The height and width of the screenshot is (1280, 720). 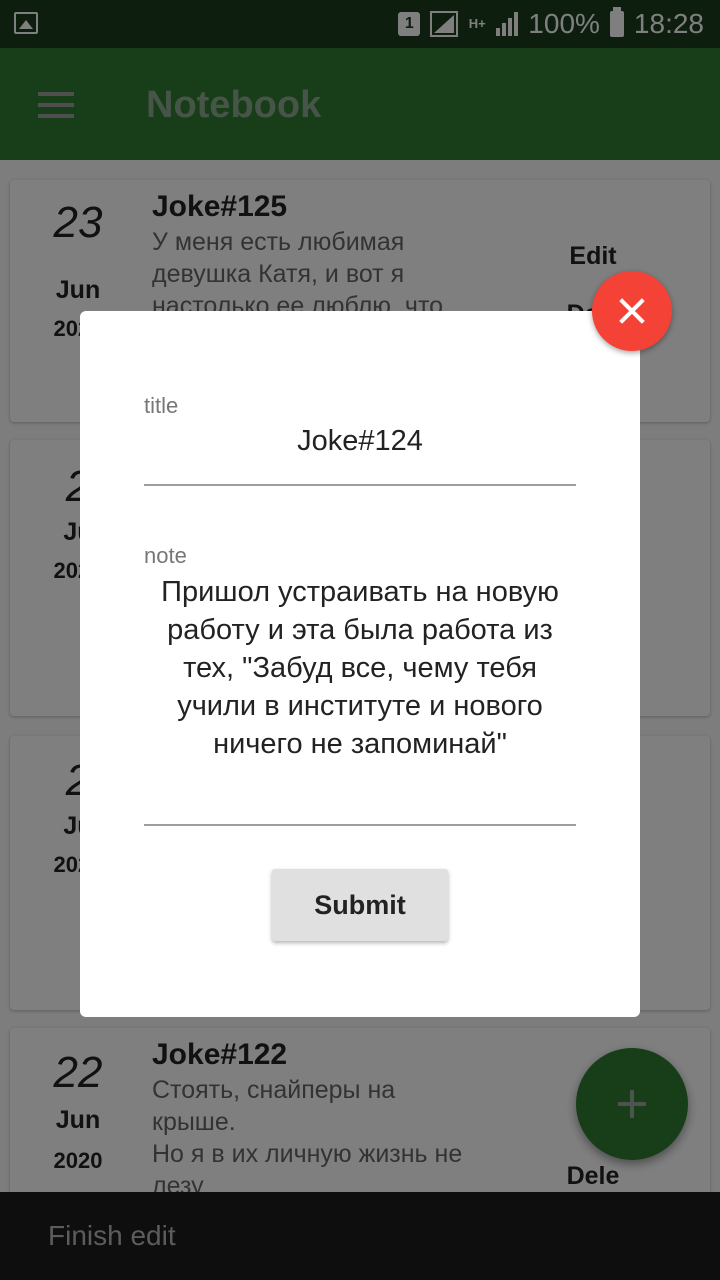 I want to click on note-underline, so click(x=360, y=825).